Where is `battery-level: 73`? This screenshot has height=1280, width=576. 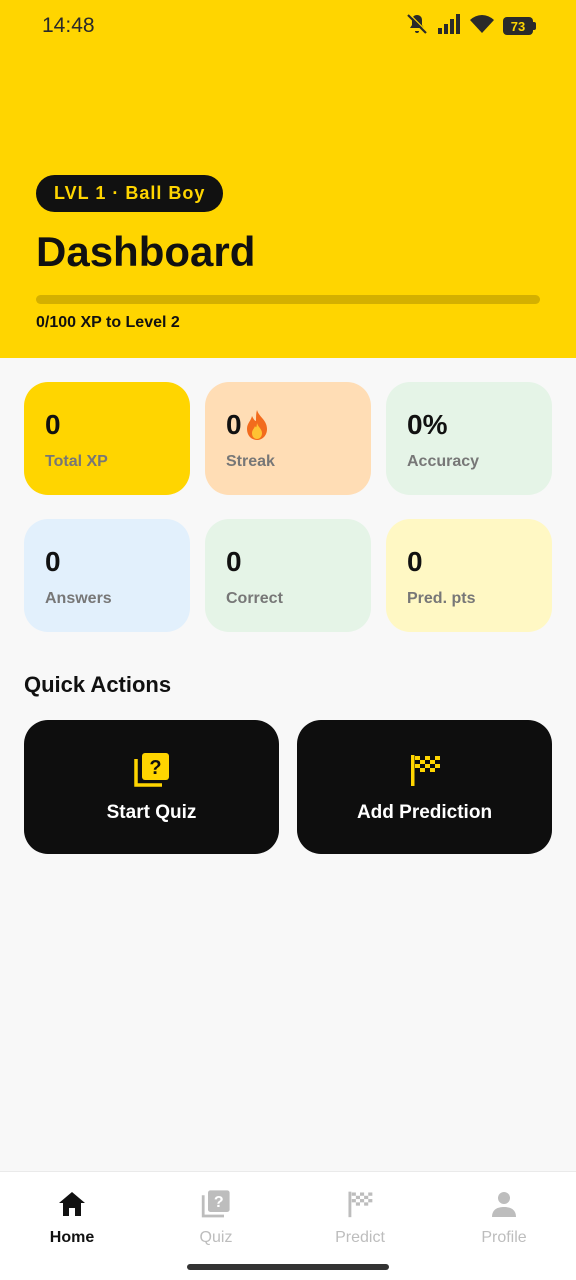
battery-level: 73 is located at coordinates (518, 26).